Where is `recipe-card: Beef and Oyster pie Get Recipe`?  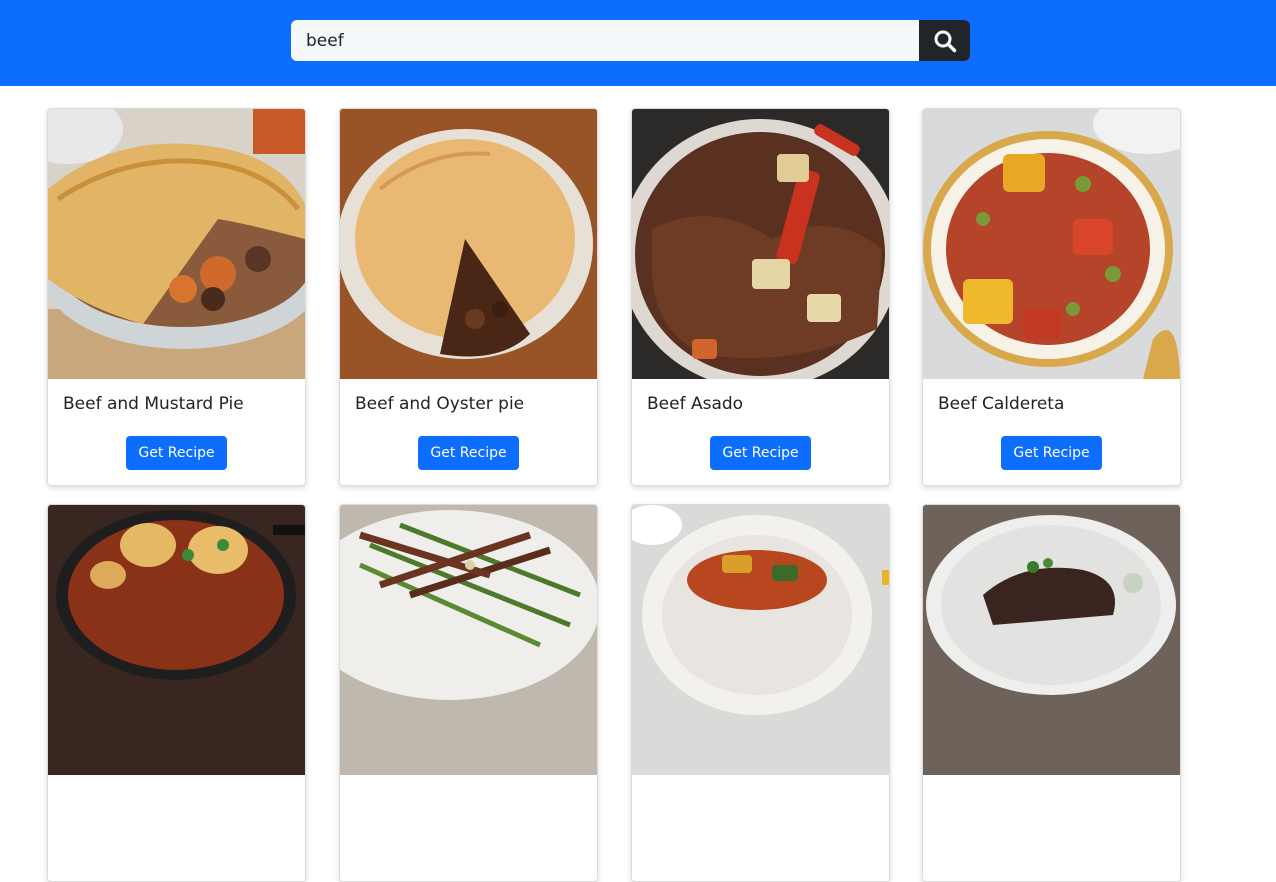 recipe-card: Beef and Oyster pie Get Recipe is located at coordinates (468, 297).